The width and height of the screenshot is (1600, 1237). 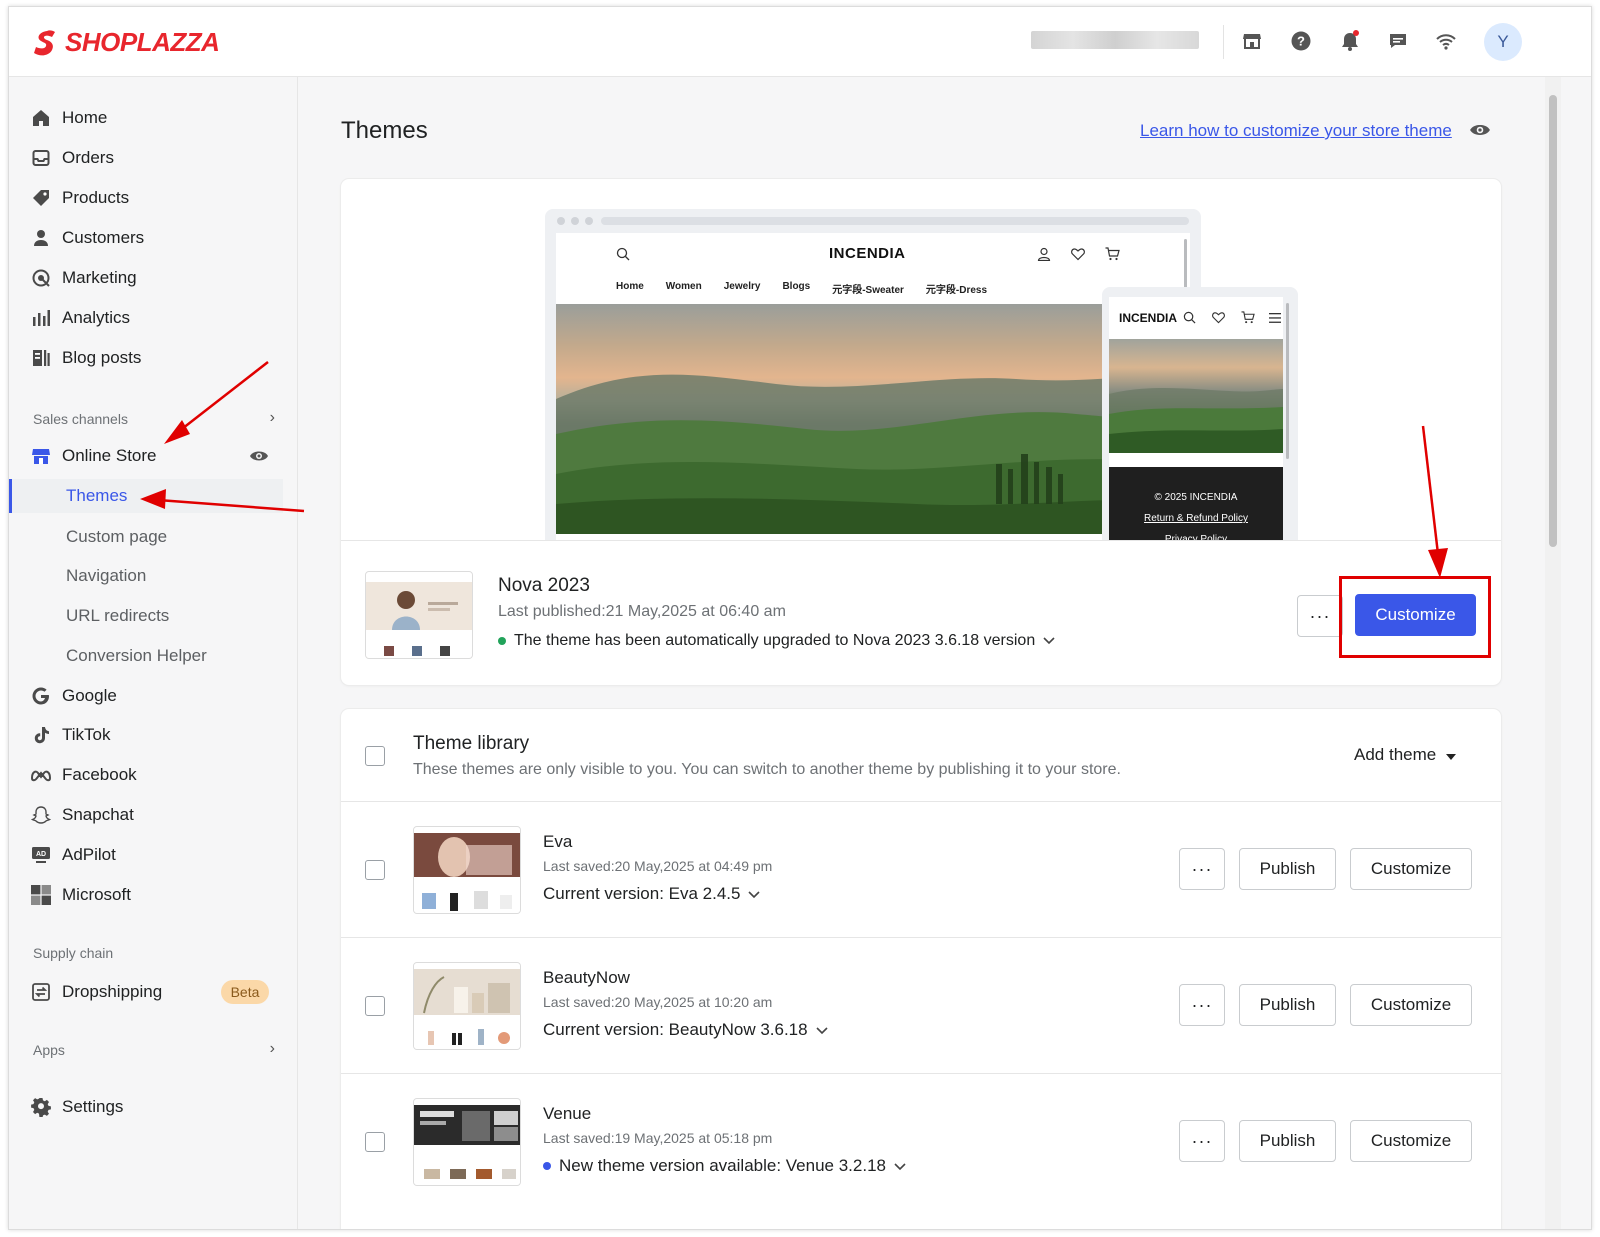 What do you see at coordinates (652, 894) in the screenshot?
I see `theme-version: Current version: Eva 2.4.5` at bounding box center [652, 894].